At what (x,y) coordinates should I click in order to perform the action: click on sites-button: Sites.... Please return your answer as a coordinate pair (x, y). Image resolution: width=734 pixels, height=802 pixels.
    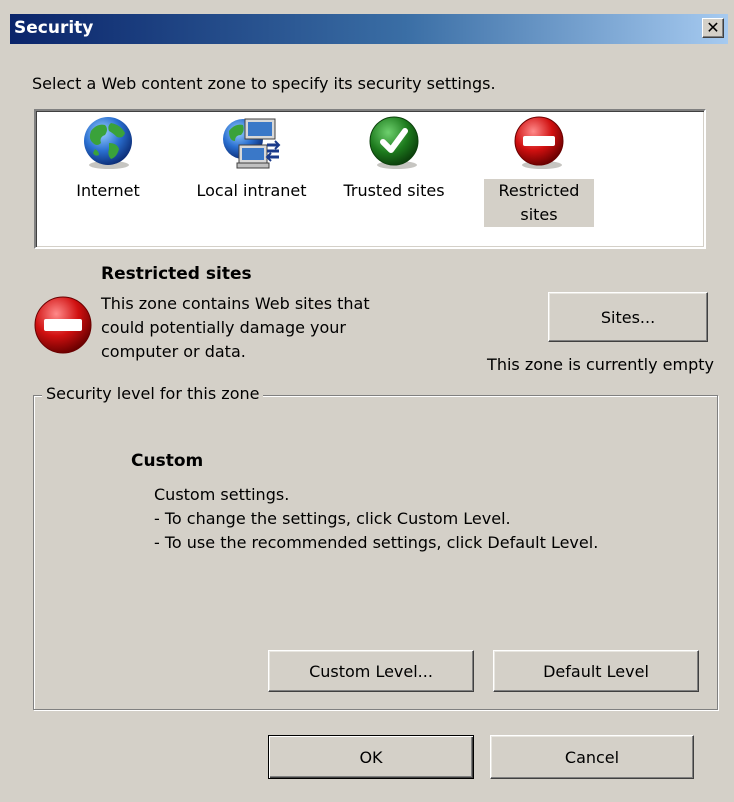
    Looking at the image, I should click on (628, 317).